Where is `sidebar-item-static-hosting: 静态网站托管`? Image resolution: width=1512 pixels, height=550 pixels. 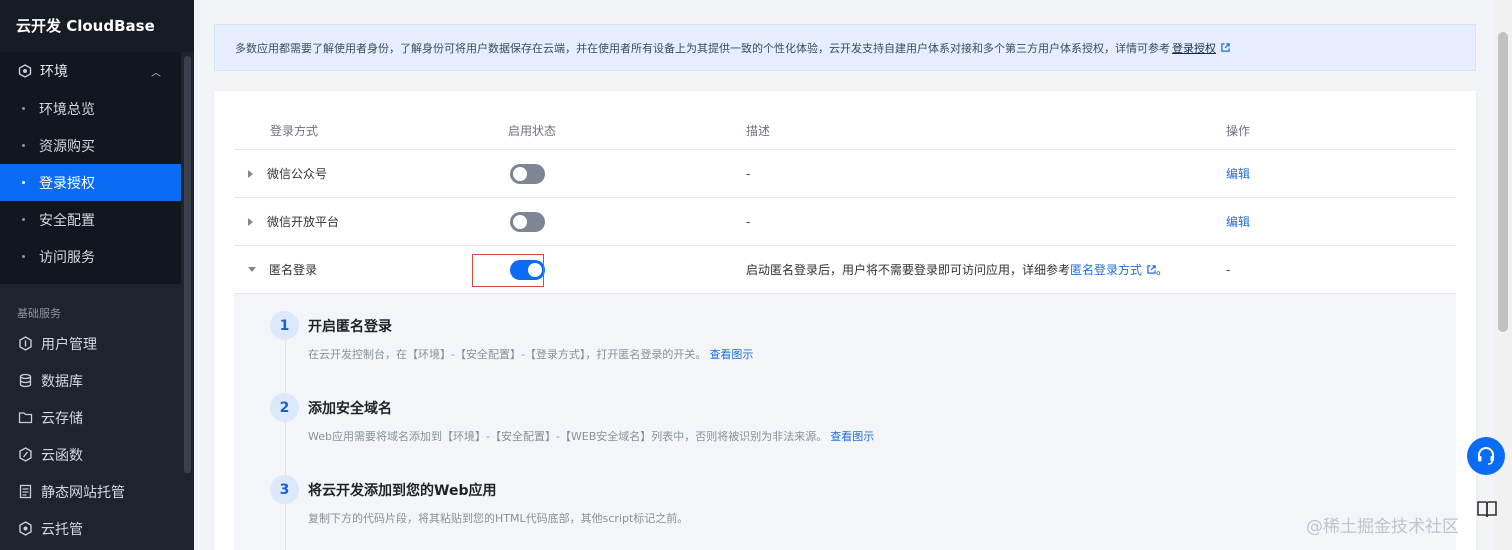 sidebar-item-static-hosting: 静态网站托管 is located at coordinates (90, 491).